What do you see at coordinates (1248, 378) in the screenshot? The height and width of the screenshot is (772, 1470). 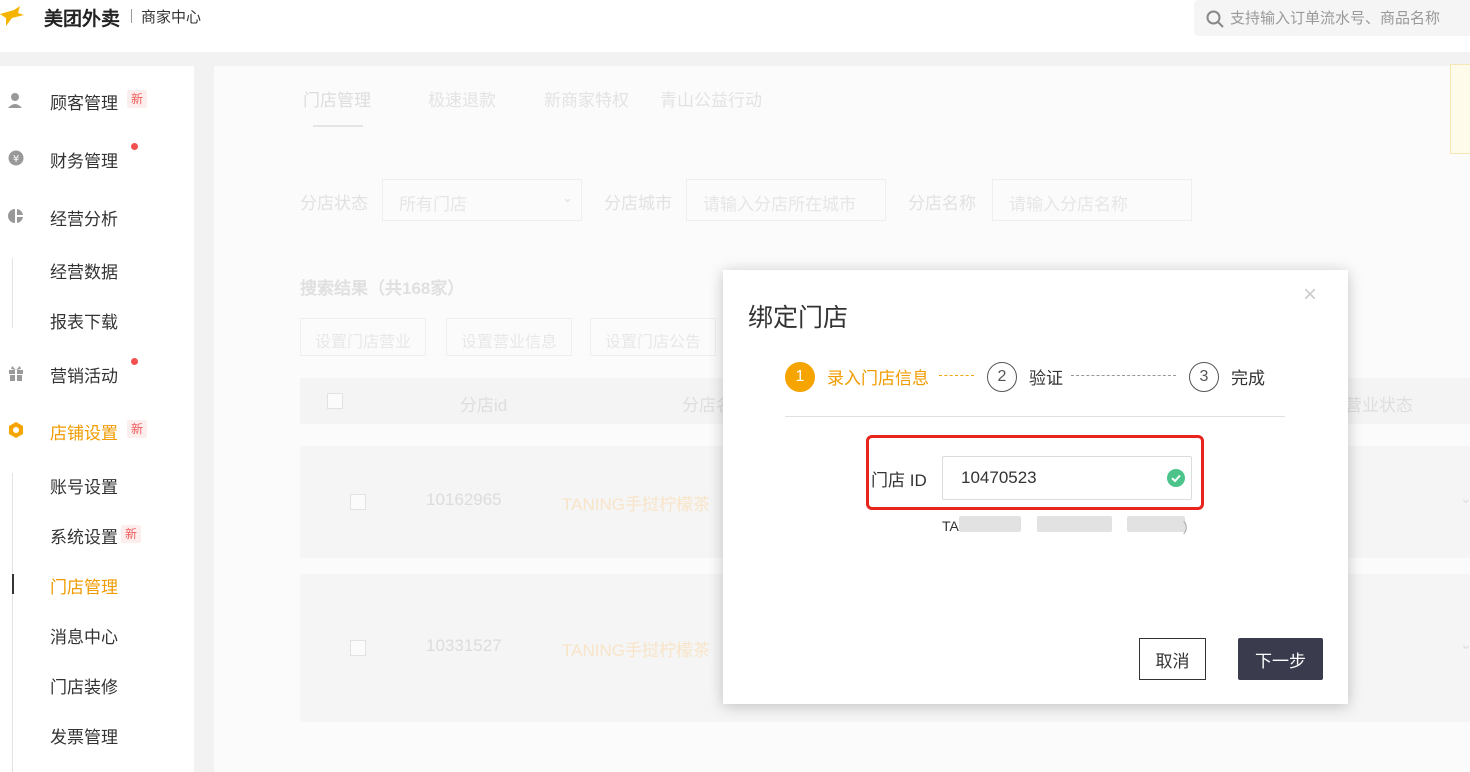 I see `step-3-label: 完成` at bounding box center [1248, 378].